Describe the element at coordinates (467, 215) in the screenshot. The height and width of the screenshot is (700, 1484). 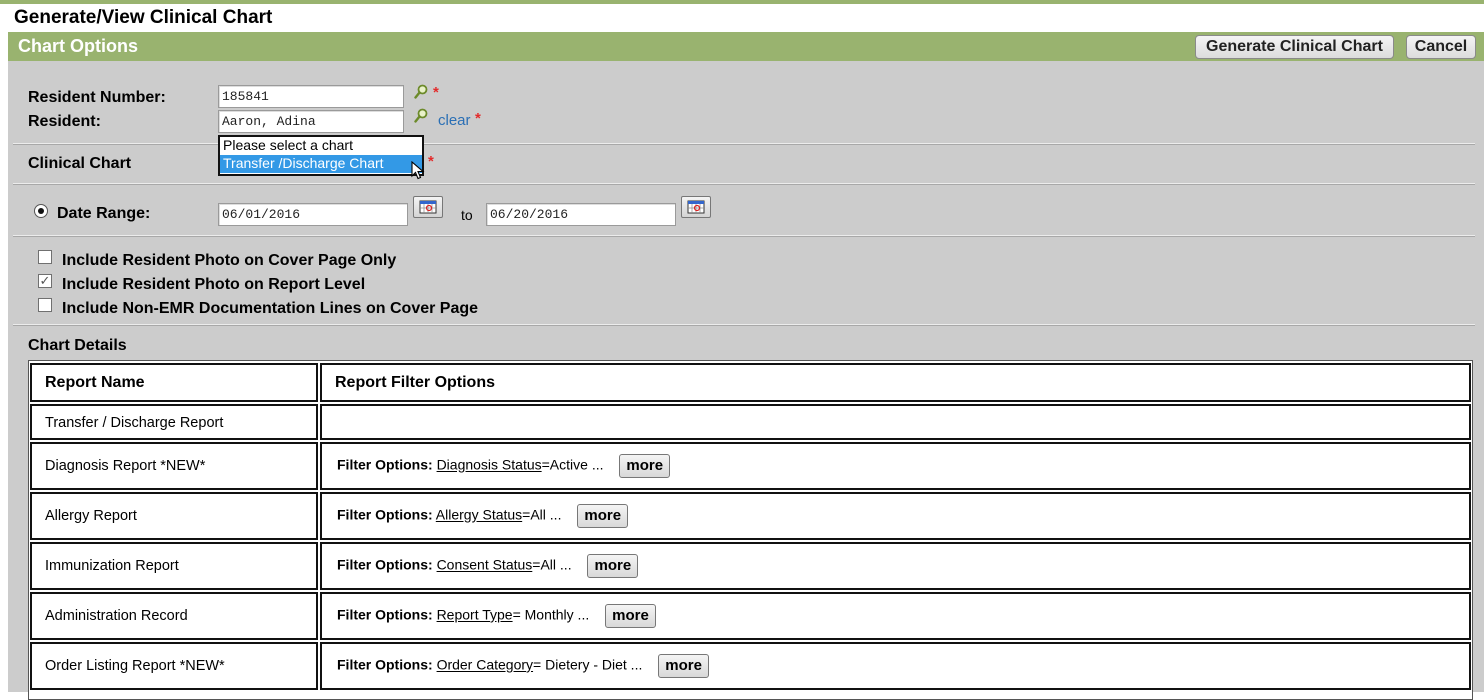
I see `date-to-label: to` at that location.